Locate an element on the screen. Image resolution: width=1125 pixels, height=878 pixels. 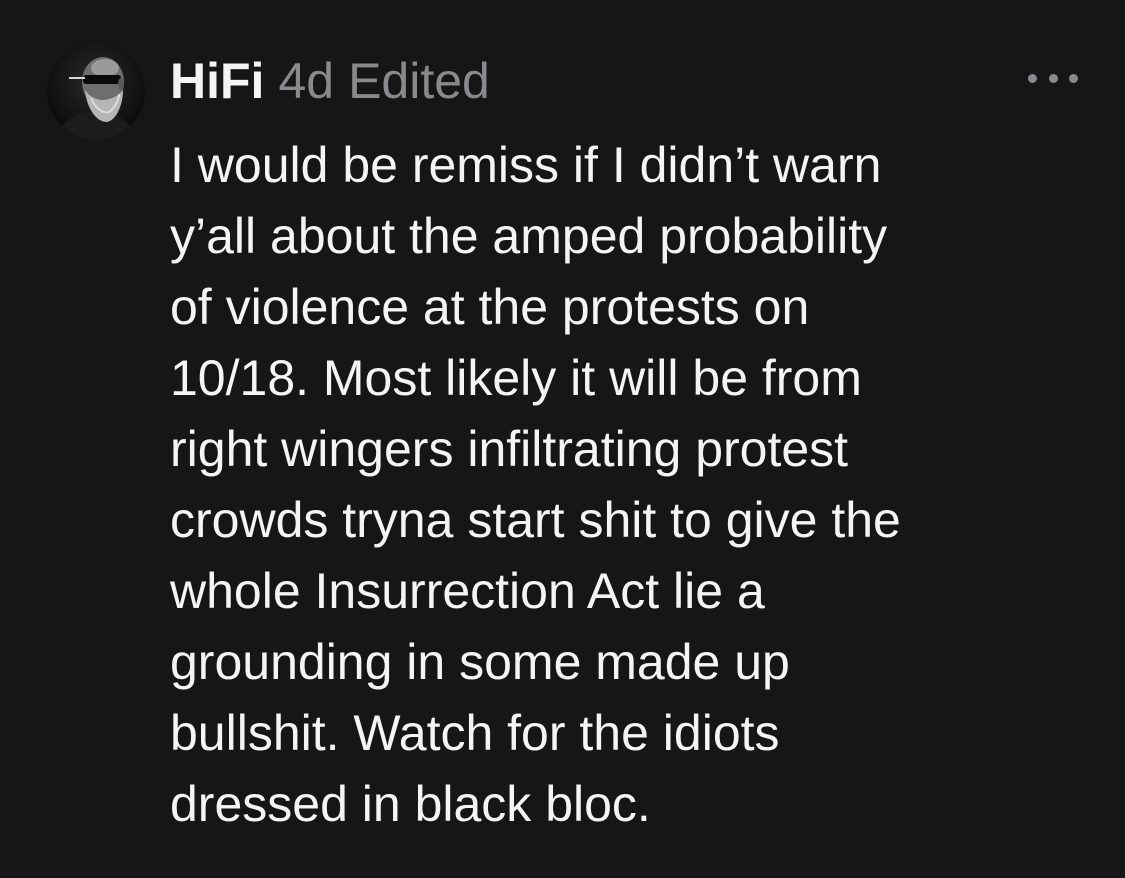
post-header: HiFi 4d Edited is located at coordinates (330, 81).